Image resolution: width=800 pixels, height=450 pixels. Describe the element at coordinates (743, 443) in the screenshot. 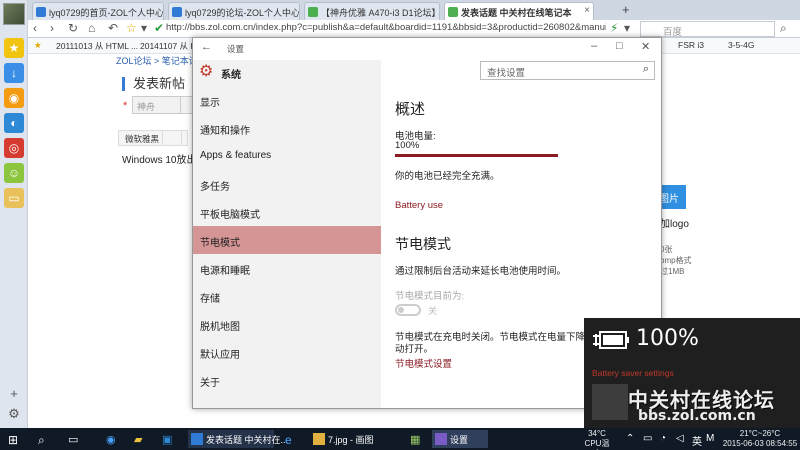

I see `date-text: 2015-06-03` at that location.